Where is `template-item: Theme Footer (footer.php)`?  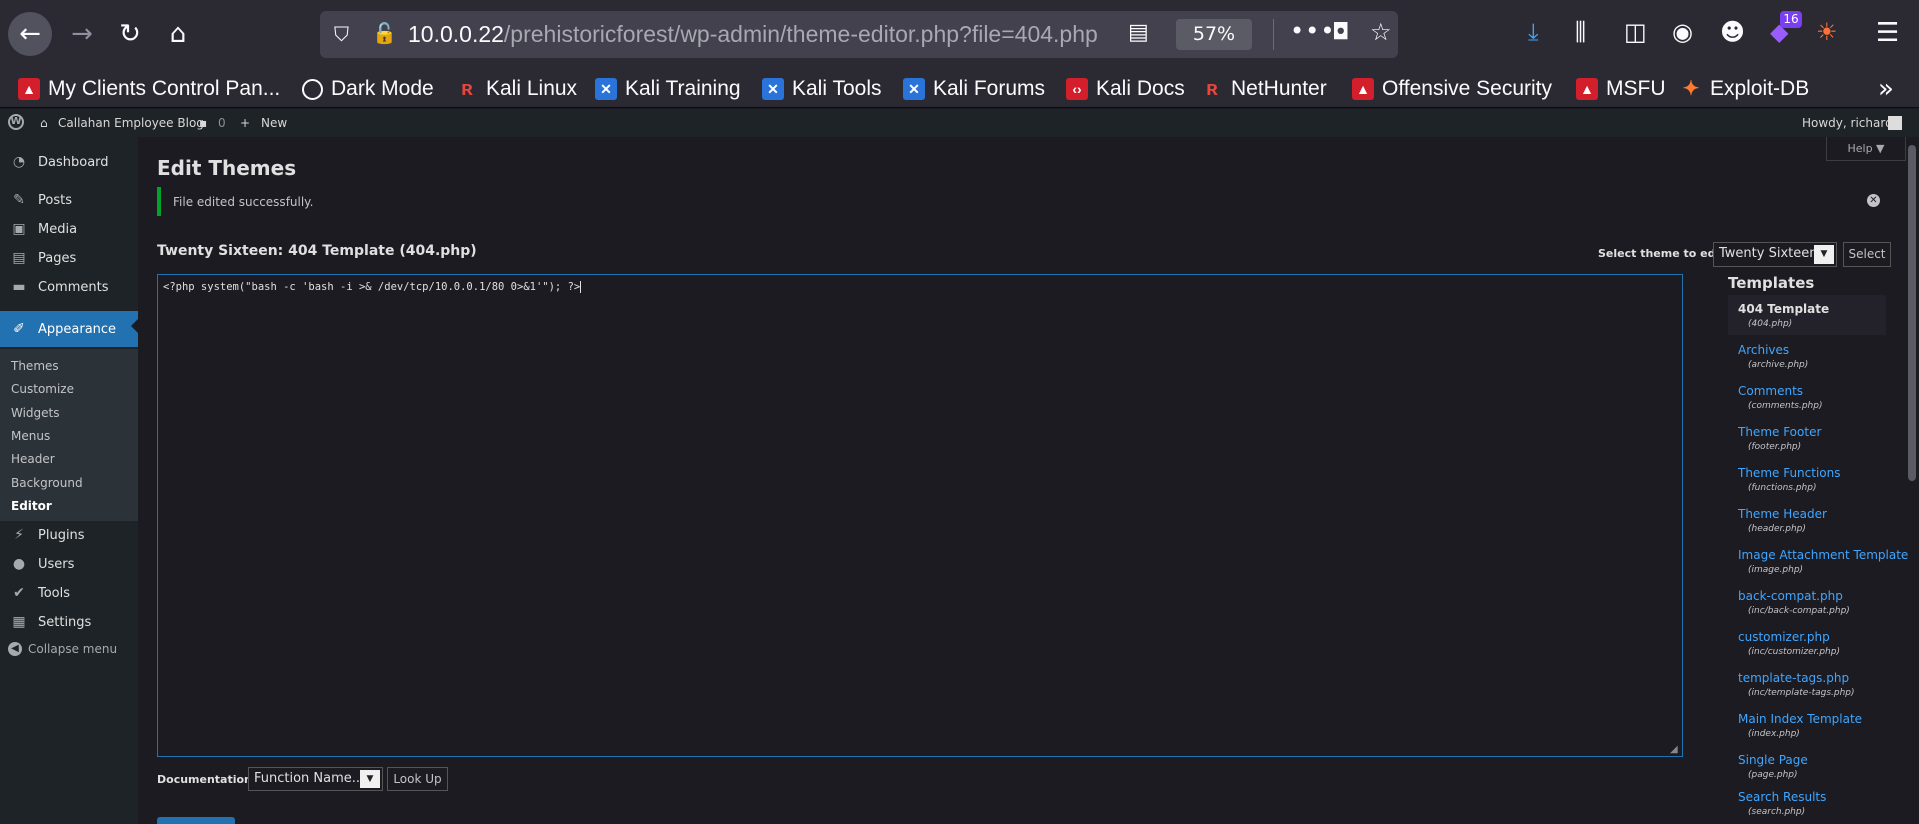 template-item: Theme Footer (footer.php) is located at coordinates (1807, 438).